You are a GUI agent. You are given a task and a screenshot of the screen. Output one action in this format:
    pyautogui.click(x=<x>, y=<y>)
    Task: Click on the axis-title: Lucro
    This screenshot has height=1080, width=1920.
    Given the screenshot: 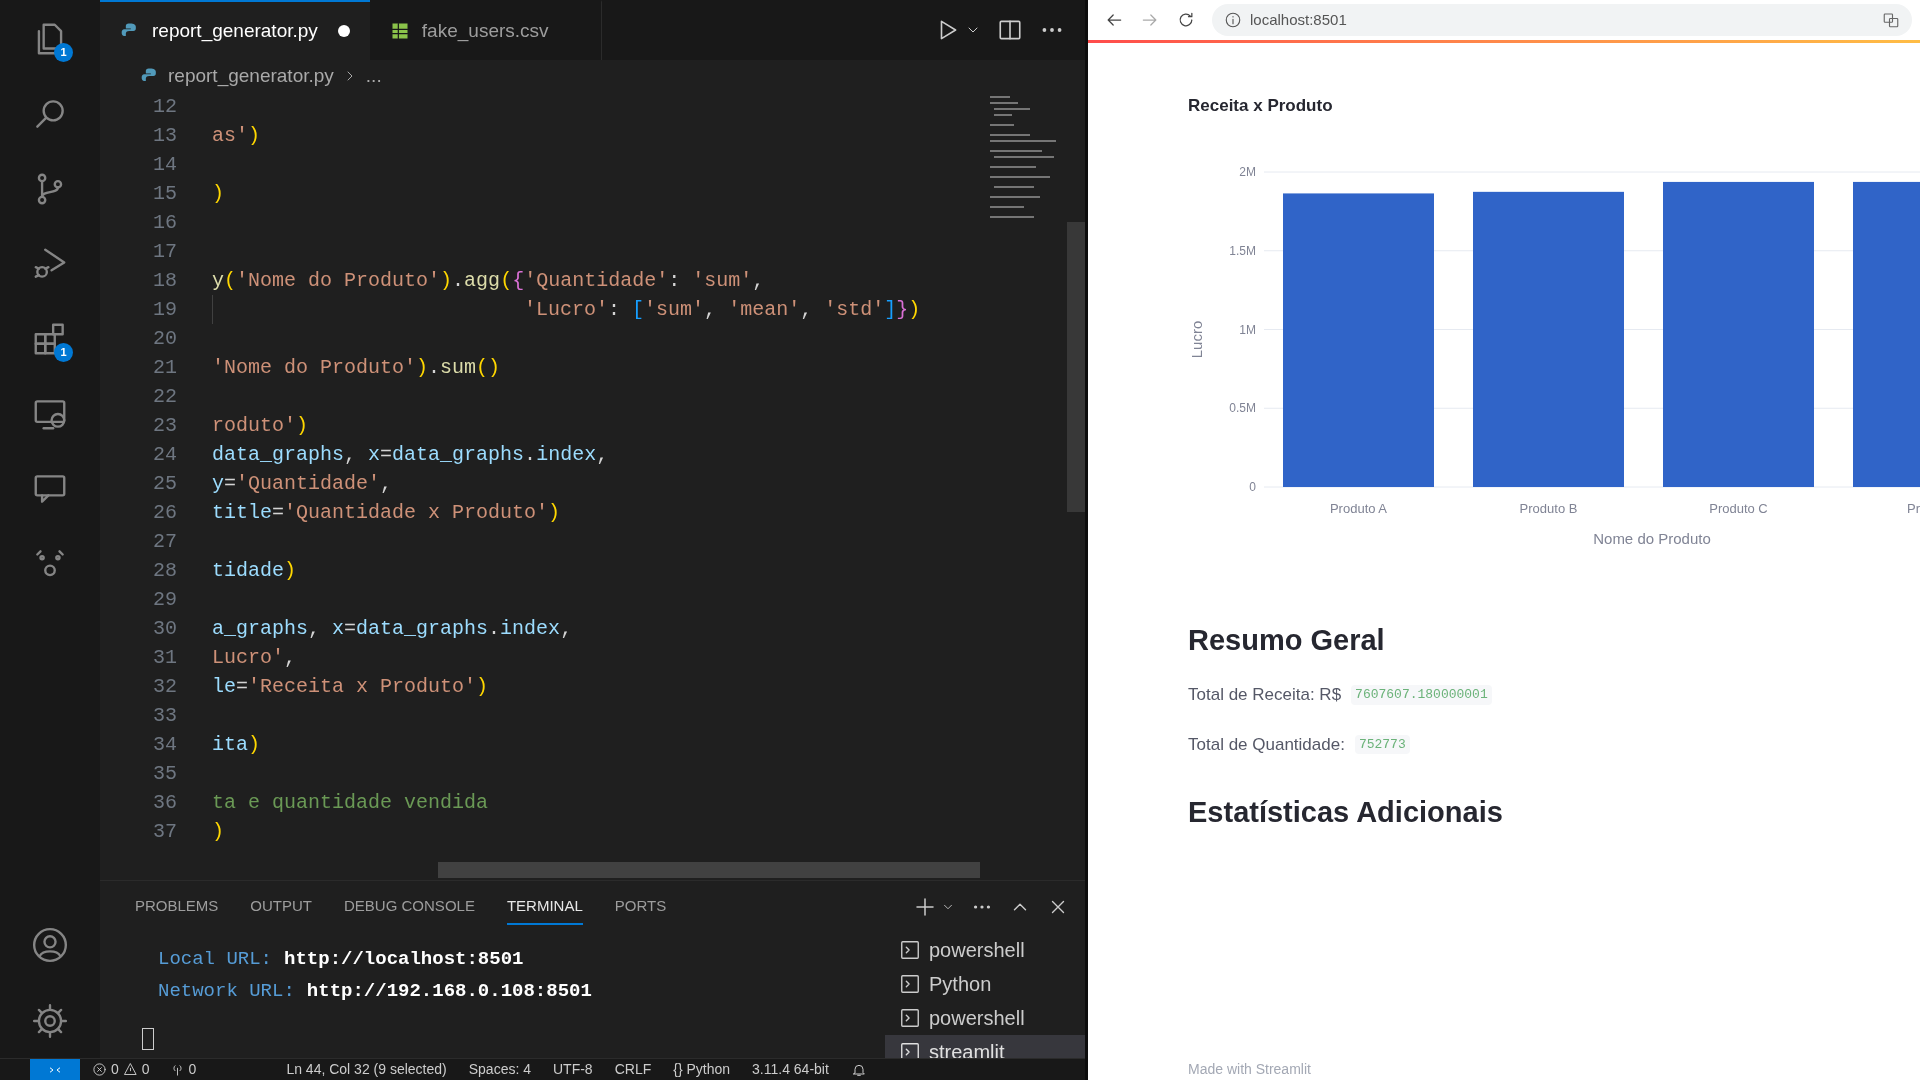 What is the action you would take?
    pyautogui.click(x=1196, y=339)
    